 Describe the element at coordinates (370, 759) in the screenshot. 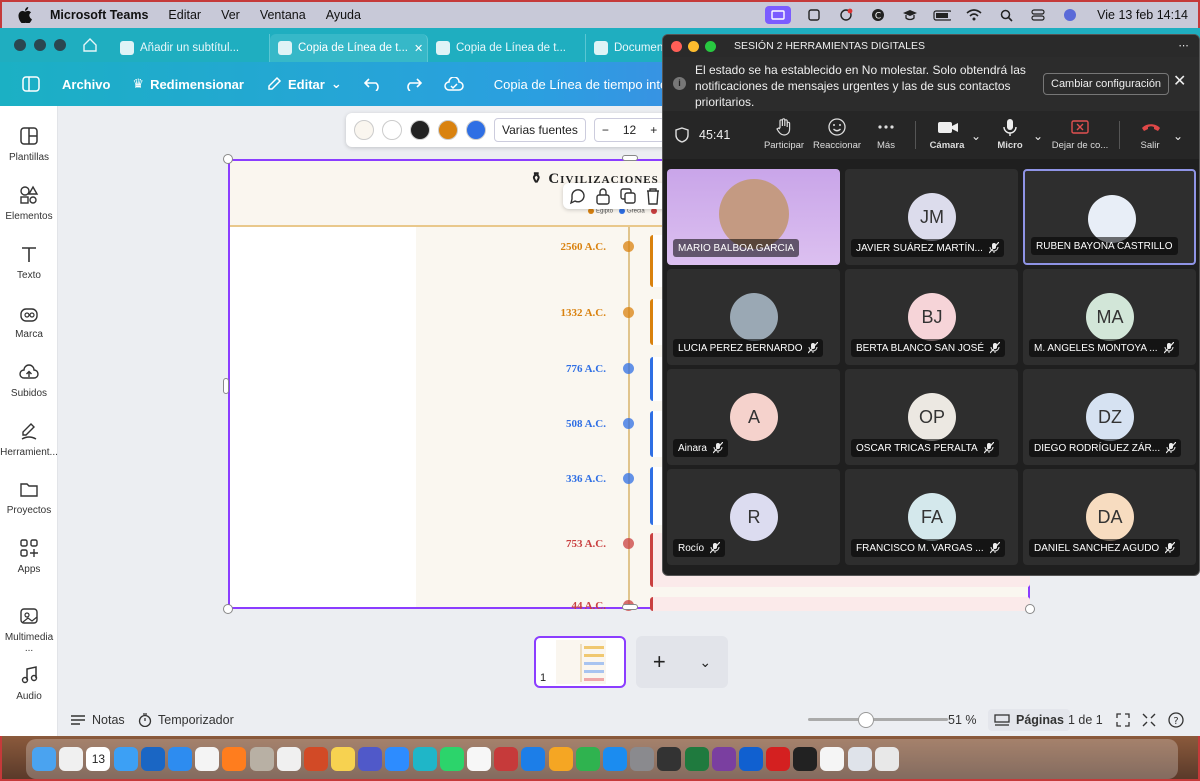

I see `teams-icon` at that location.